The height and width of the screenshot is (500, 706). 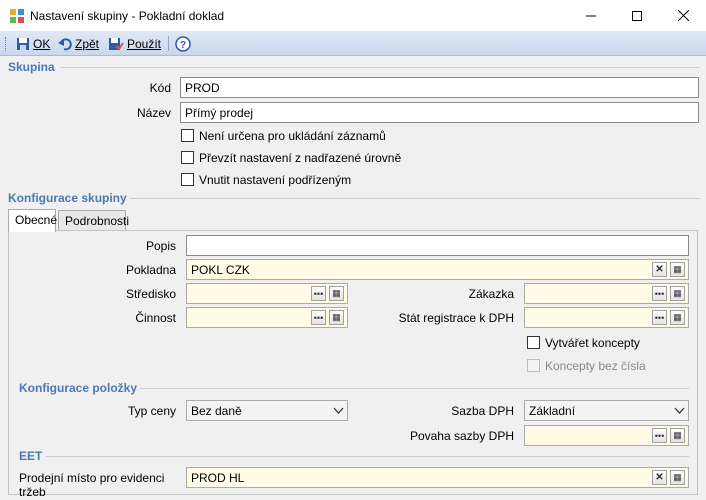 I want to click on window-title: Nastavení skupiny - Pokladní doklad, so click(x=127, y=16).